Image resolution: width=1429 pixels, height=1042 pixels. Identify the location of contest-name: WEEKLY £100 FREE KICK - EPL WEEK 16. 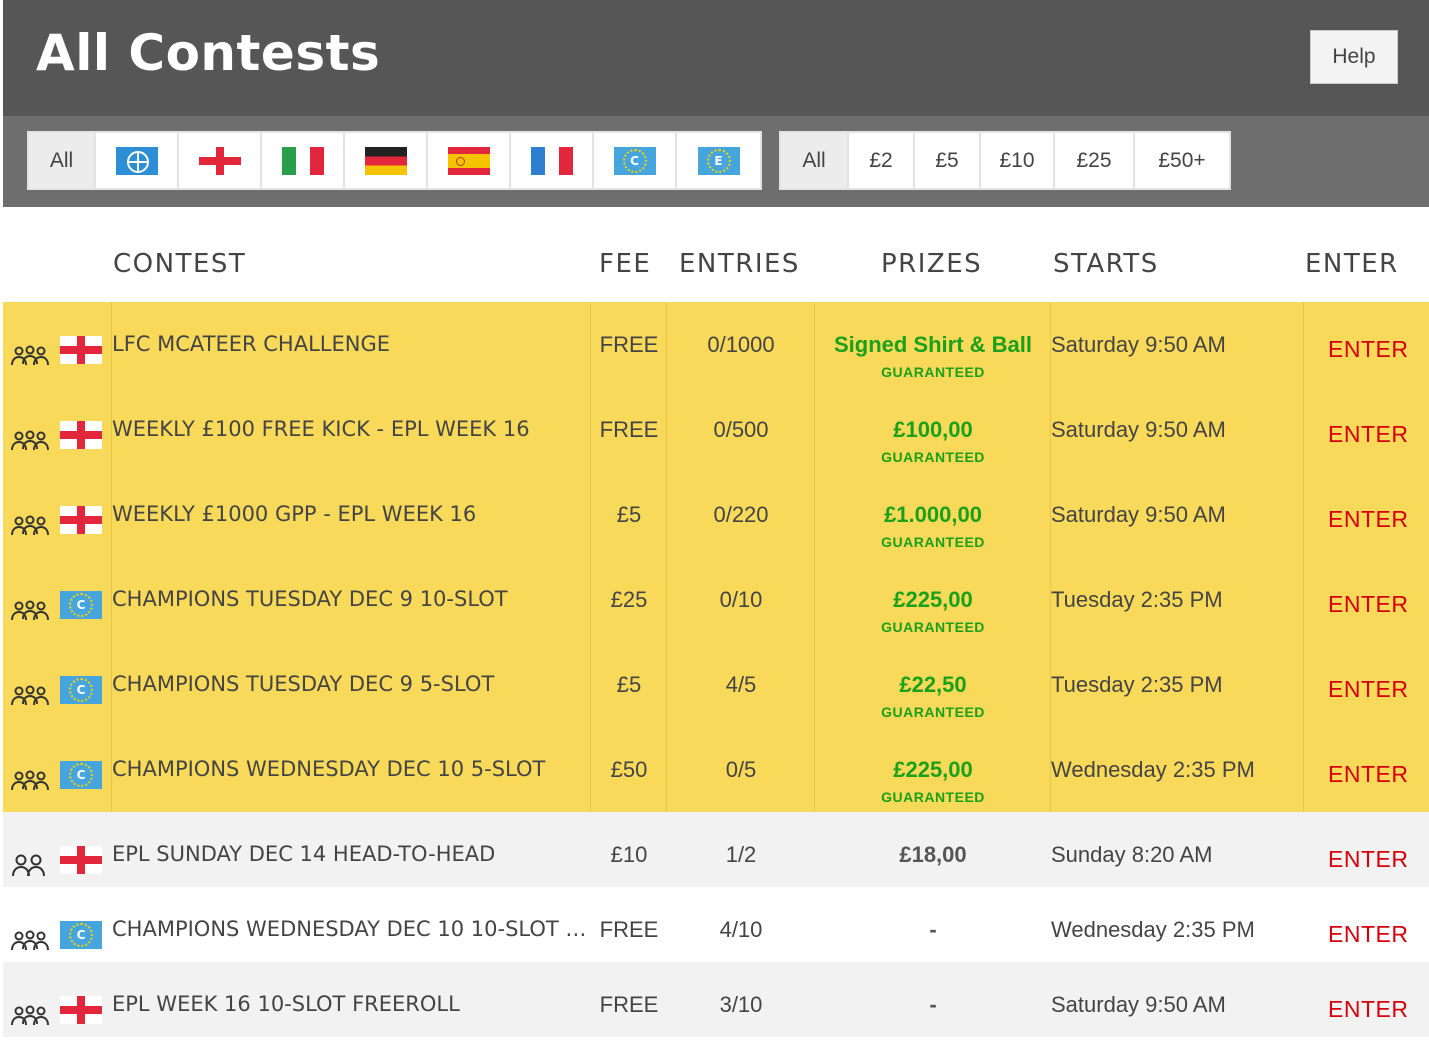
(321, 429).